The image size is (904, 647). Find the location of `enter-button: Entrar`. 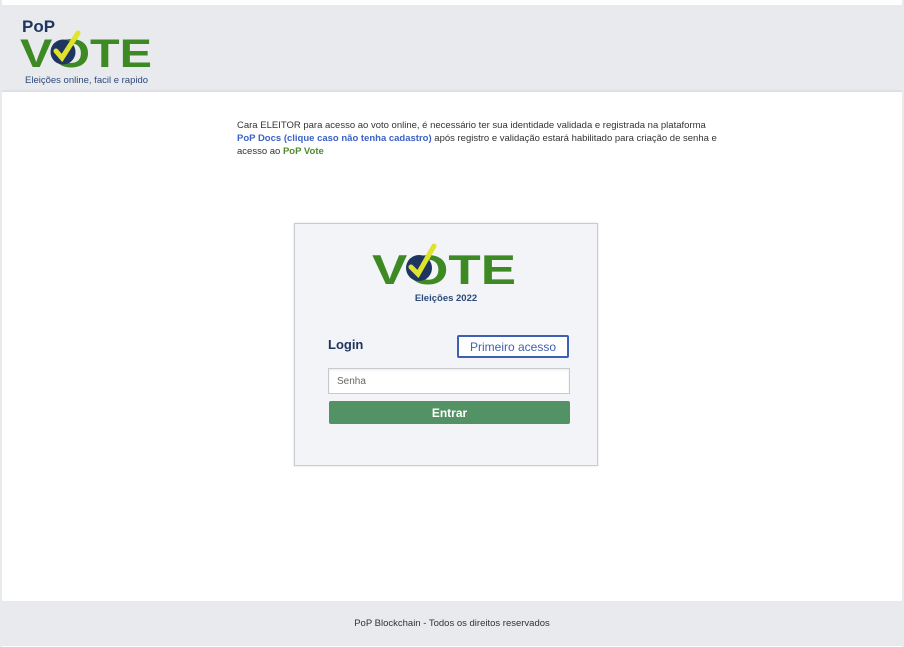

enter-button: Entrar is located at coordinates (449, 412).